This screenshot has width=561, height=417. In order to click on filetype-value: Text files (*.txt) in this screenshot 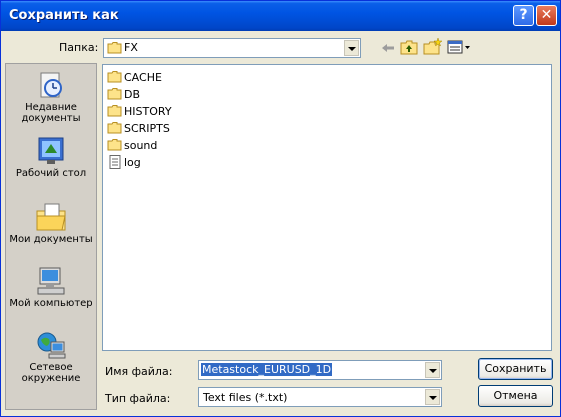, I will do `click(245, 397)`.